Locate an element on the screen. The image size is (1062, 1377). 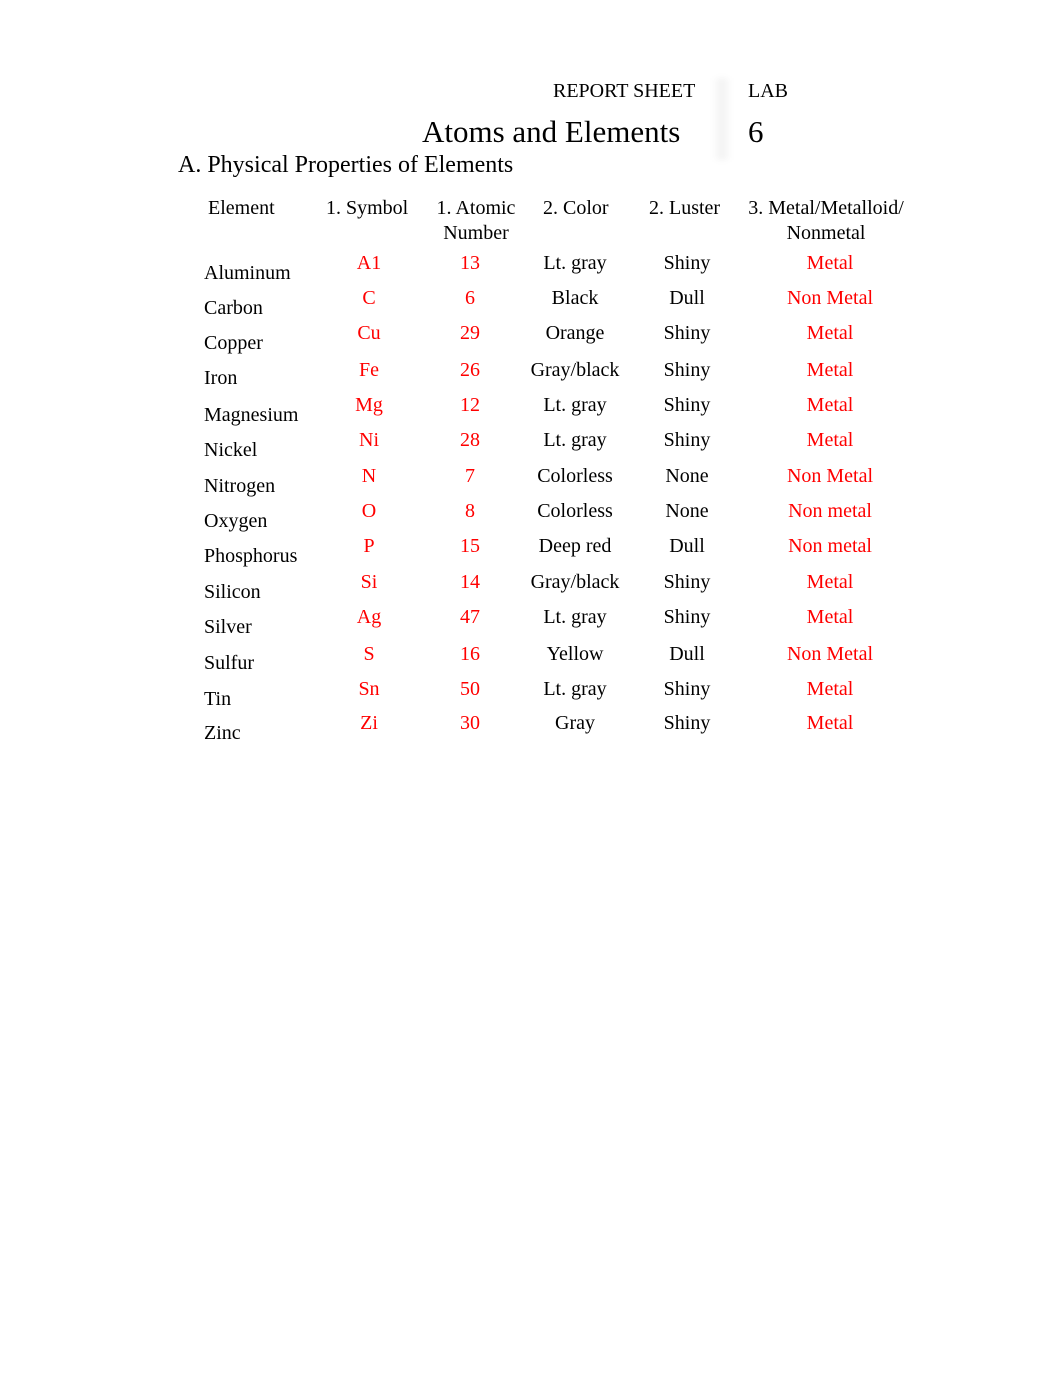
atomic-number: 8 is located at coordinates (470, 511).